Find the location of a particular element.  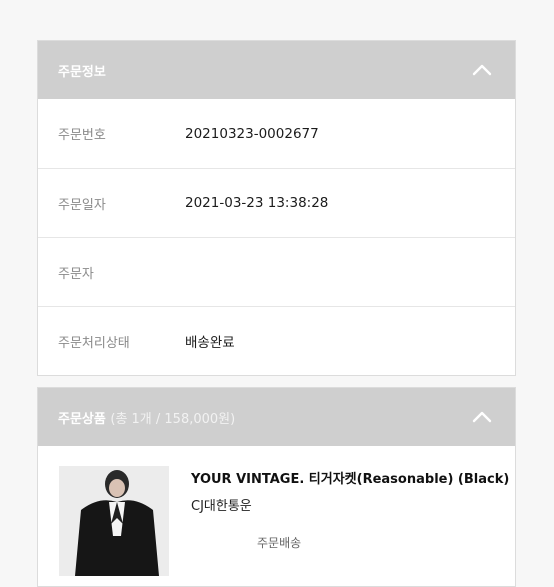

order-number-label: 주문번호 is located at coordinates (82, 135).